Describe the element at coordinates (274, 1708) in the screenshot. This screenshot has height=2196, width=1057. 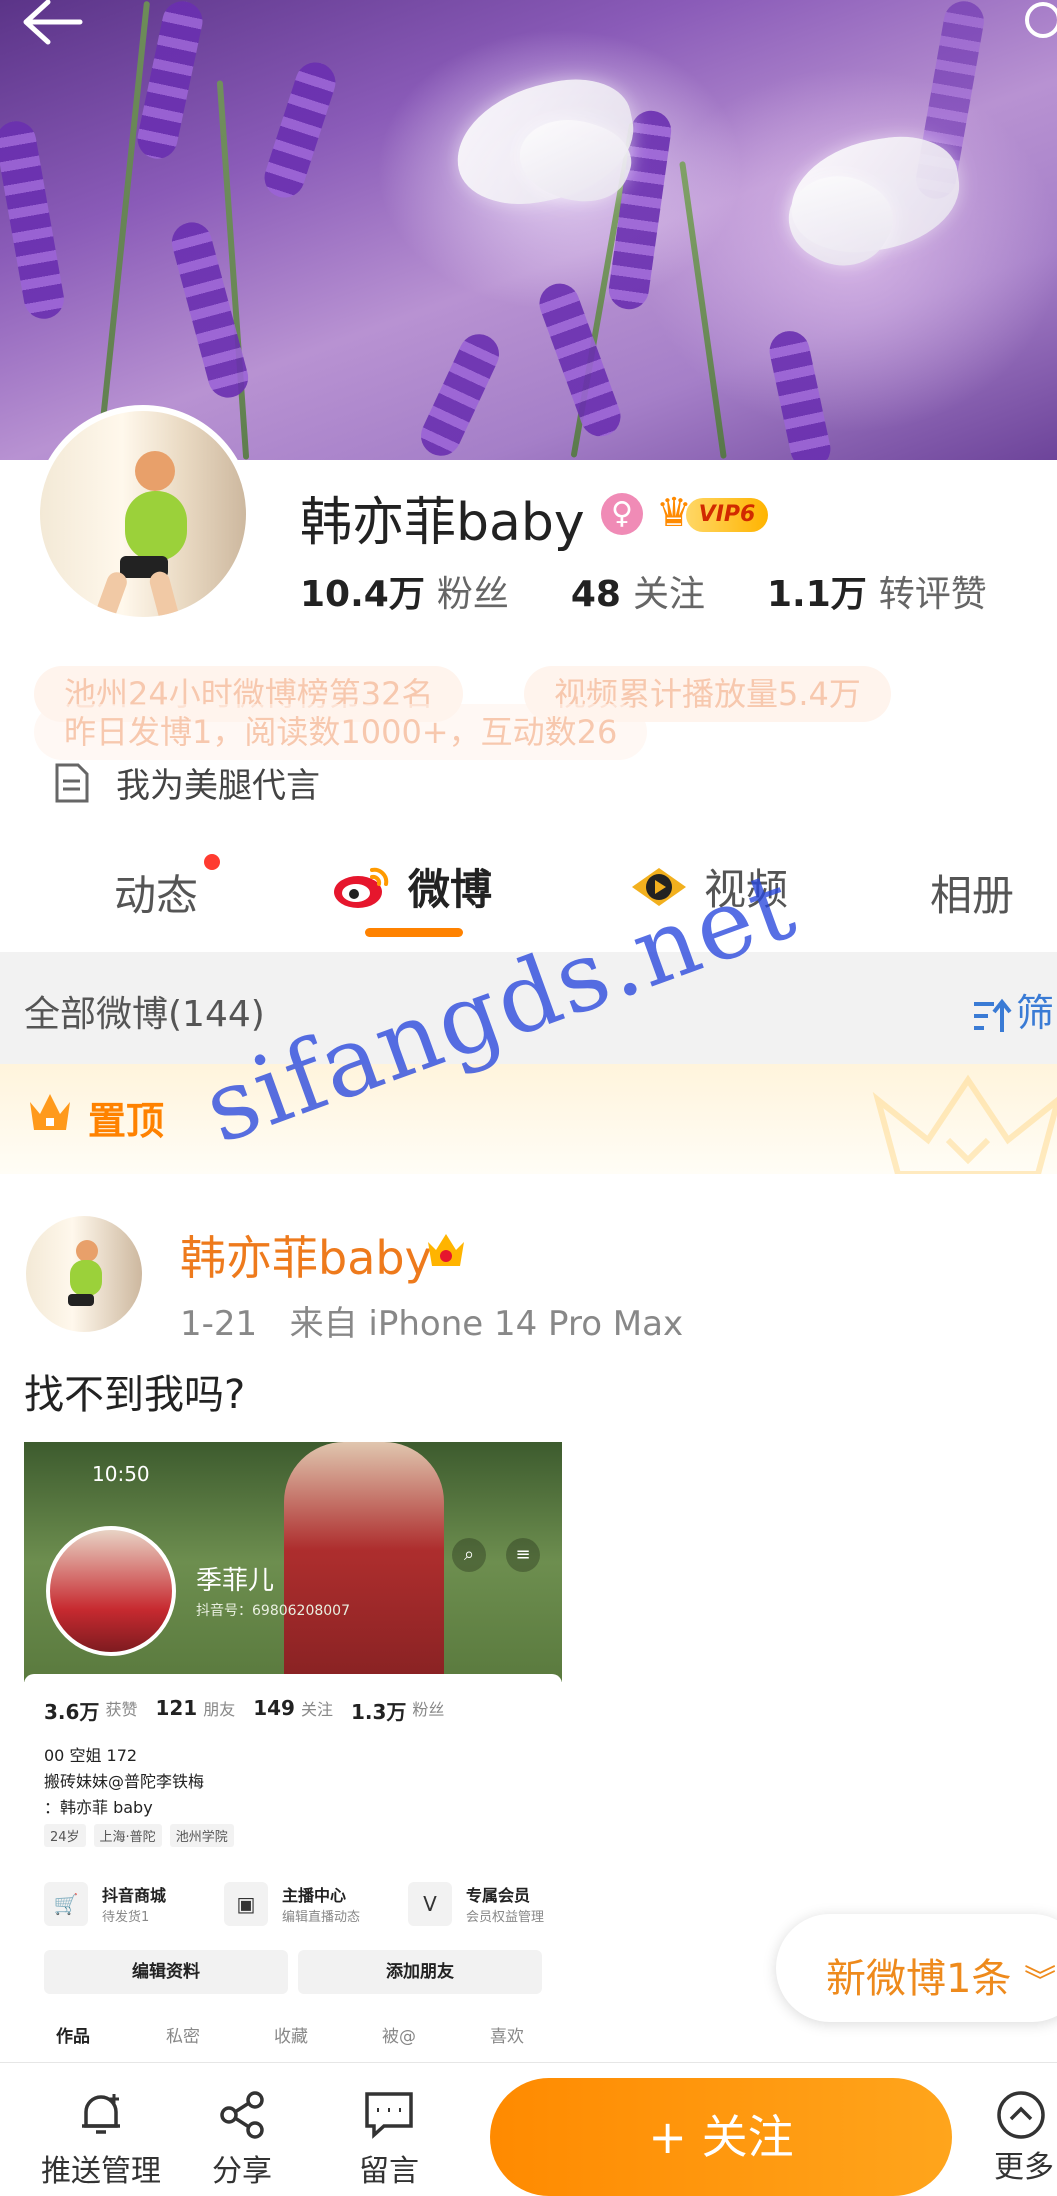
I see `image-stat-value: 149` at that location.